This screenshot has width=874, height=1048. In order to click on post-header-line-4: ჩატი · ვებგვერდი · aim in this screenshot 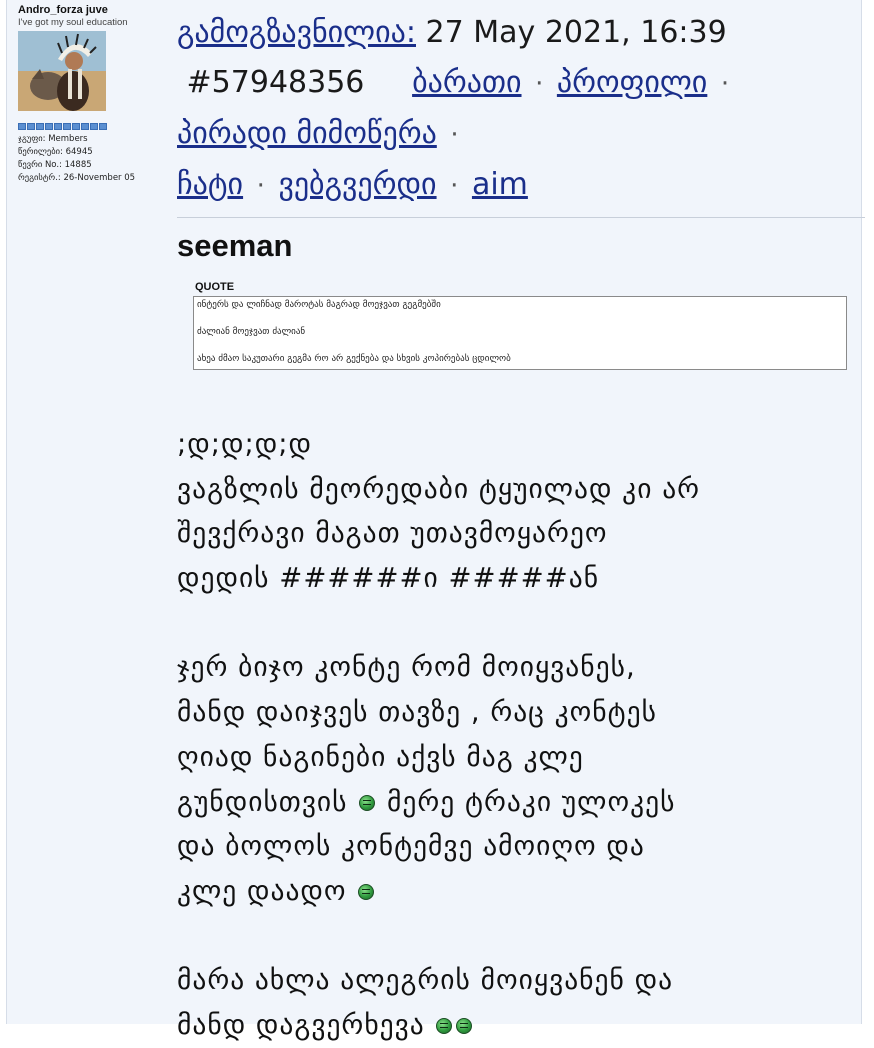, I will do `click(522, 185)`.